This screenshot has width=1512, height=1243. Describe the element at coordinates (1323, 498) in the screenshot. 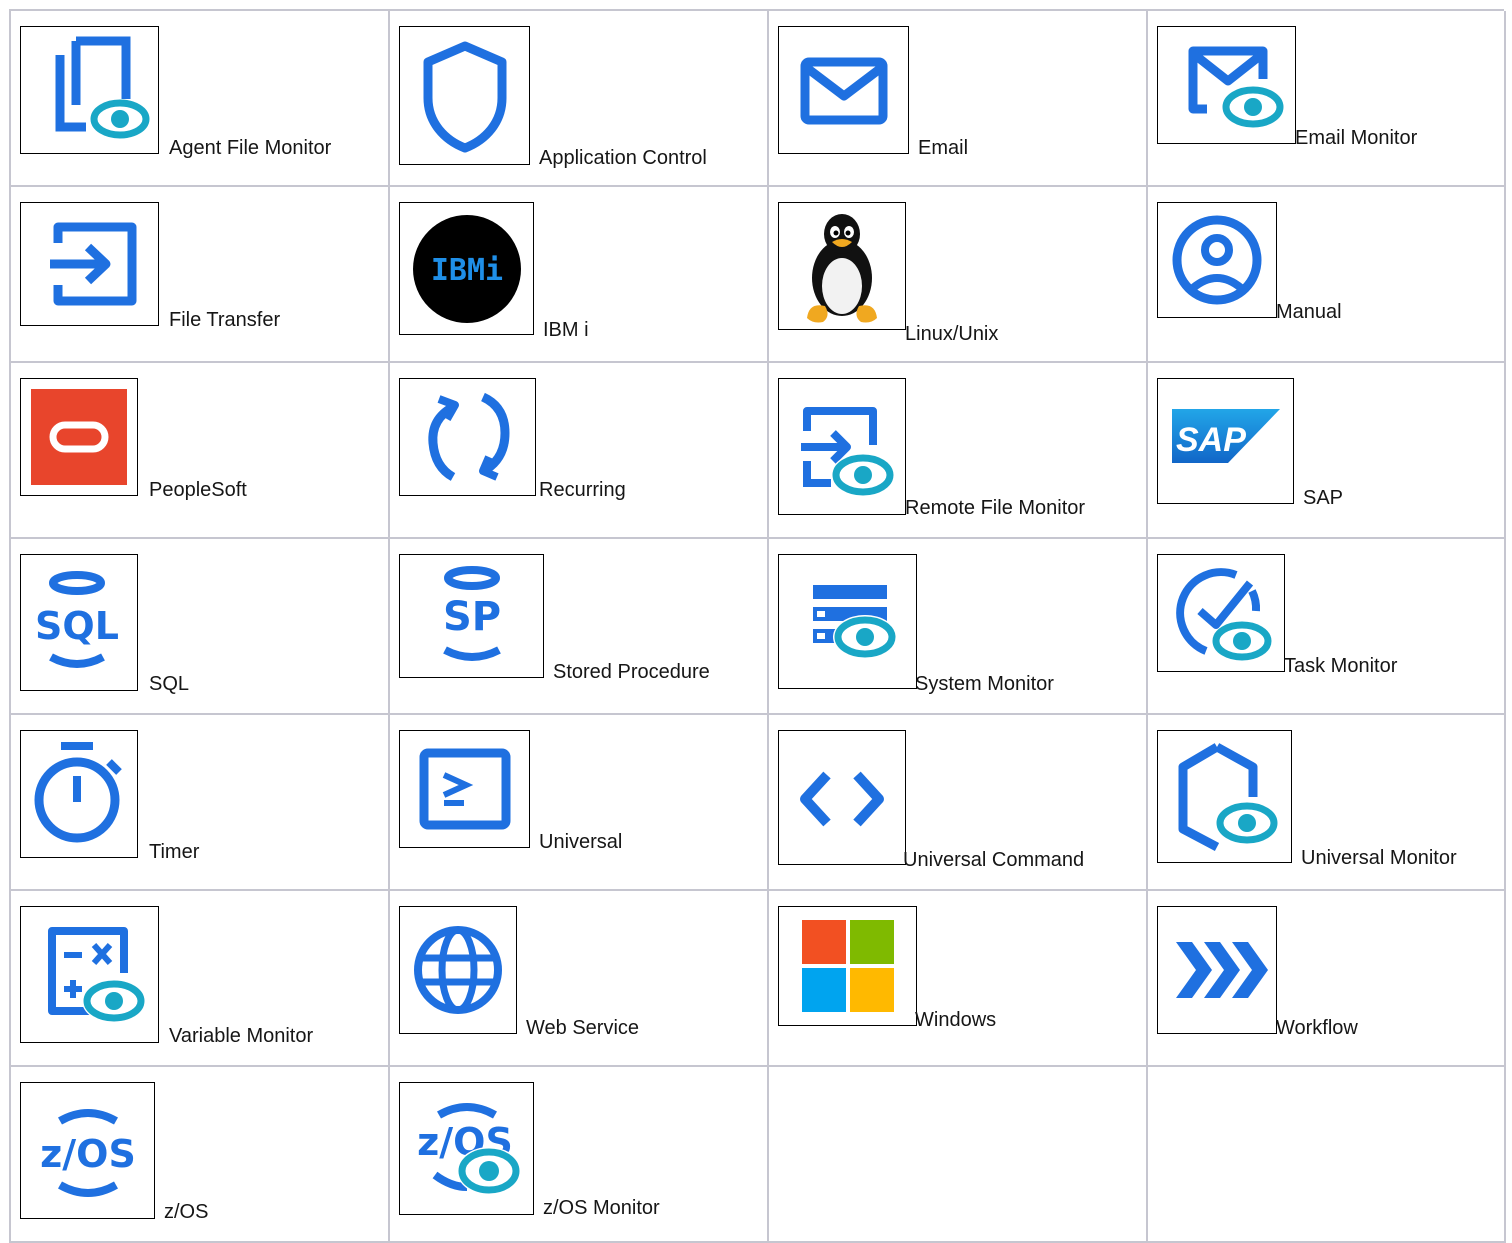

I see `task-label: SAP` at that location.